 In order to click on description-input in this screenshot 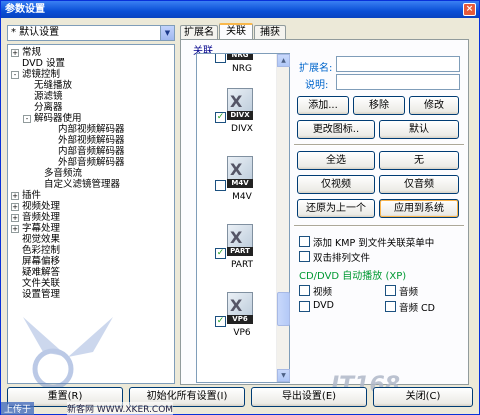, I will do `click(398, 82)`.